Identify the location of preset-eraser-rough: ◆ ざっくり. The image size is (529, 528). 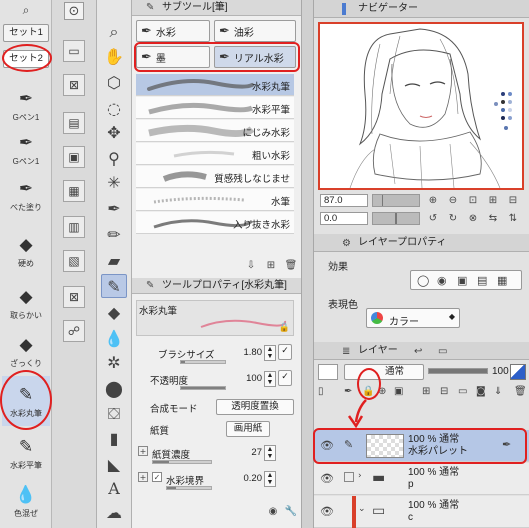
(26, 351).